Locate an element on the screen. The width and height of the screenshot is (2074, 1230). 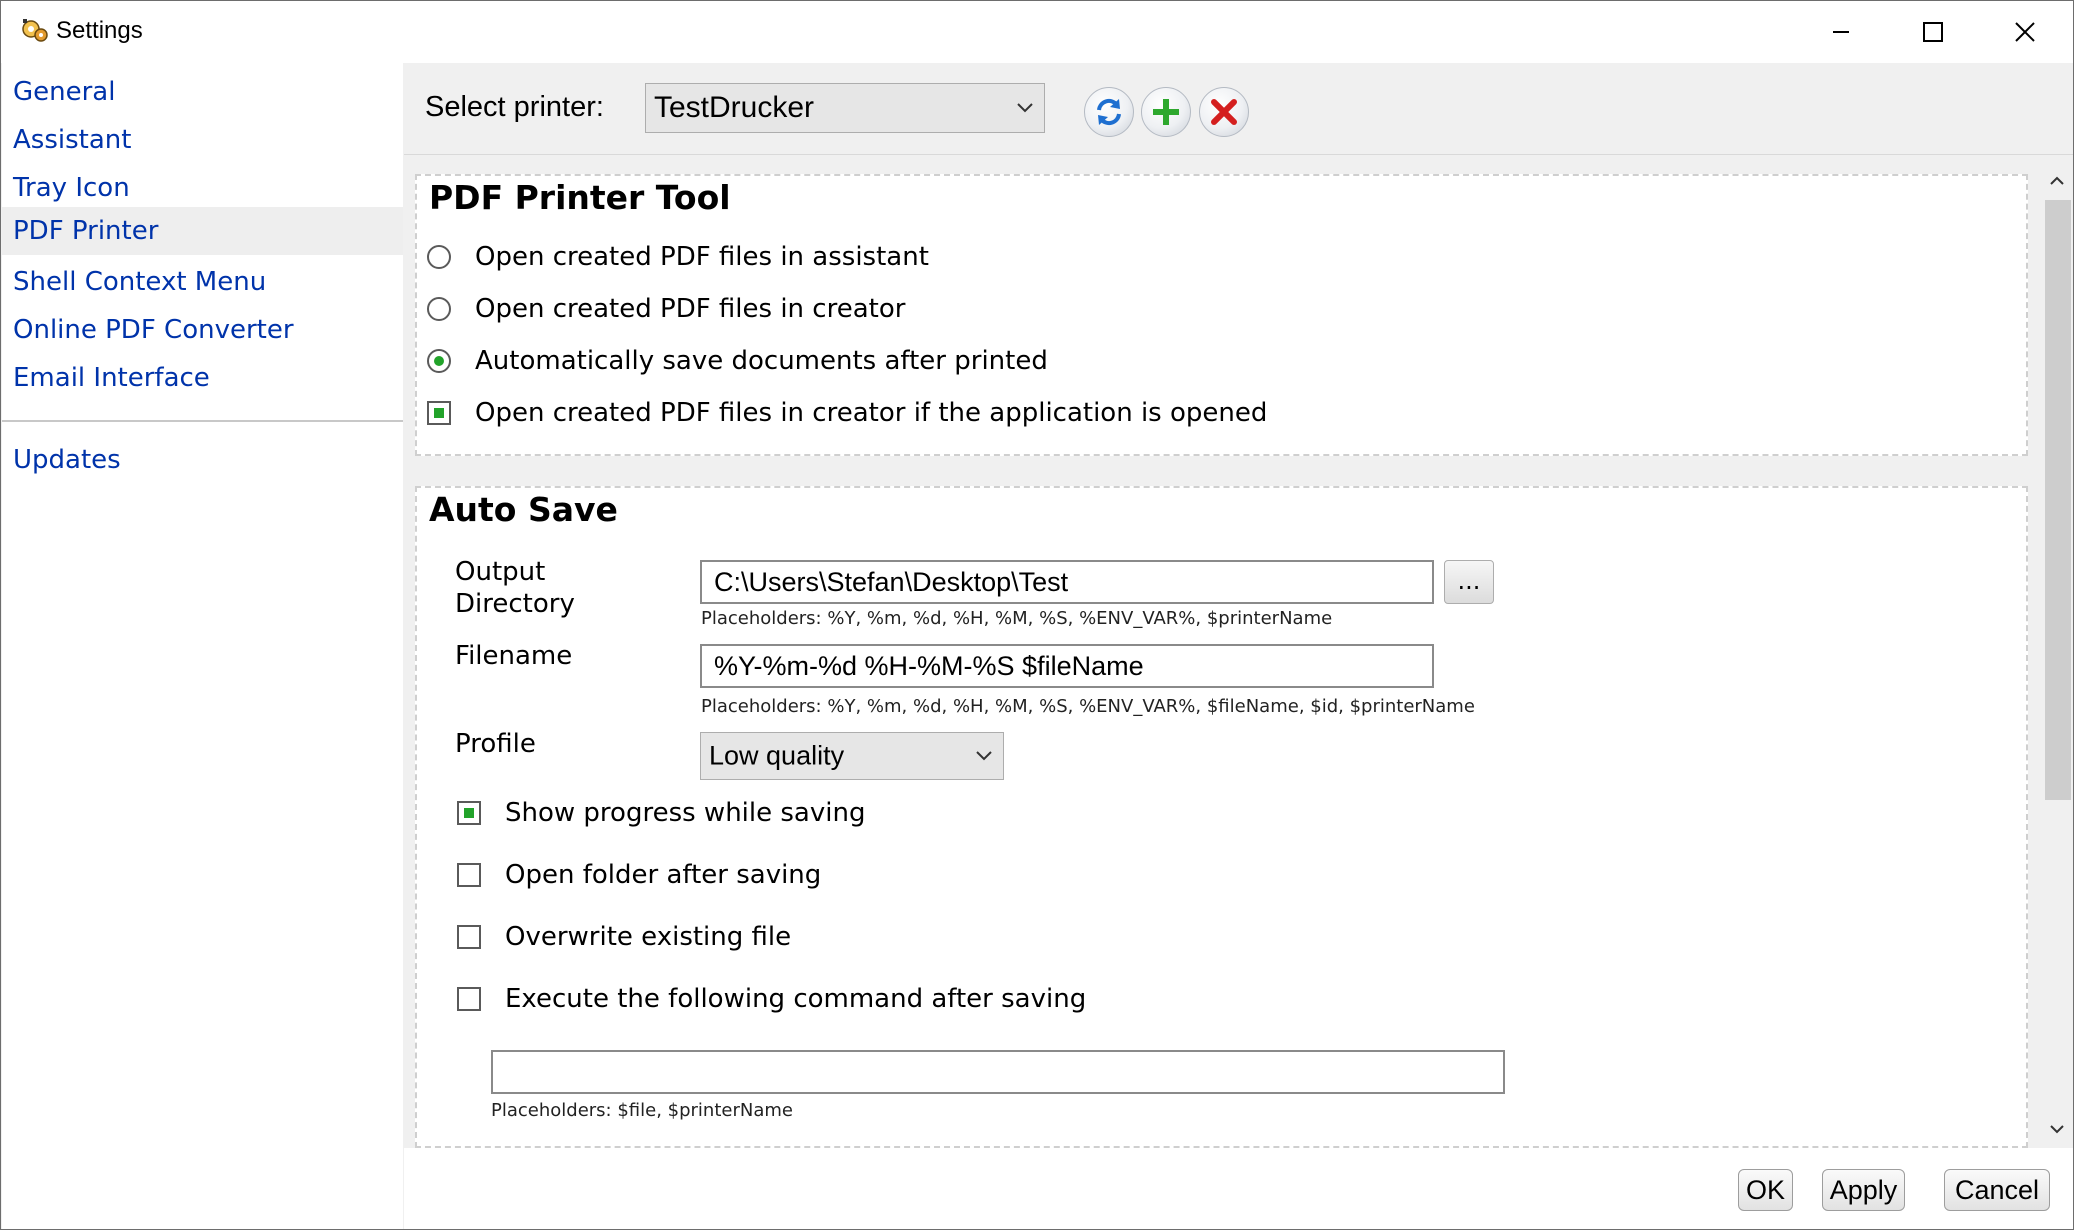
checkbox-open-folder is located at coordinates (469, 875).